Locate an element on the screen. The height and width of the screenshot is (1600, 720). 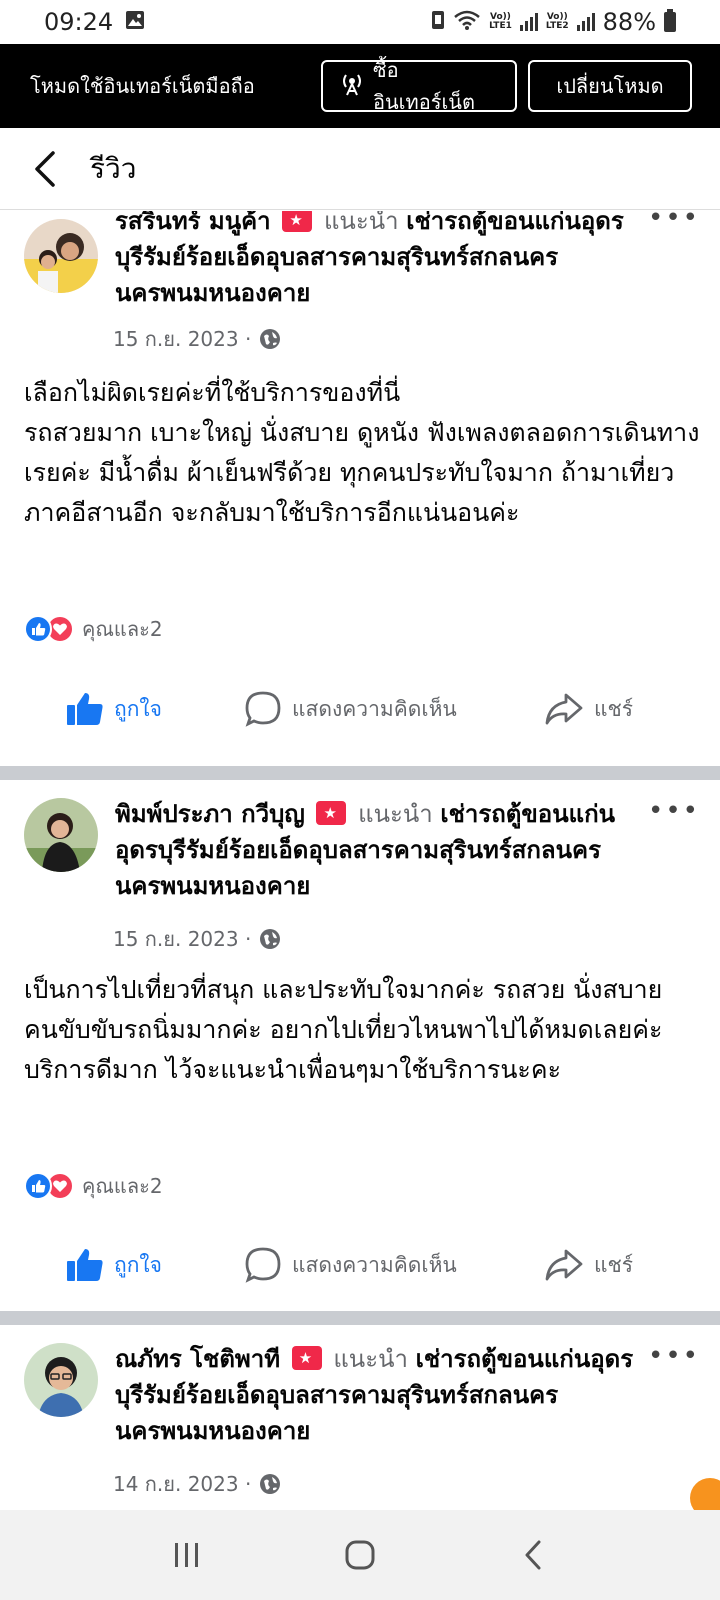
switch-mode-button: เปลี่ยนโหมด is located at coordinates (610, 86).